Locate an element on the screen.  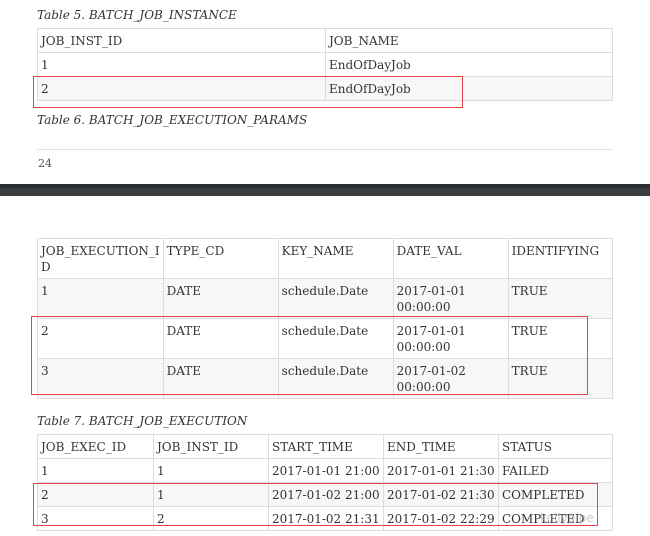
table6-caption: Table 6. BATCH_JOB_EXECUTION_PARAMS is located at coordinates (172, 120).